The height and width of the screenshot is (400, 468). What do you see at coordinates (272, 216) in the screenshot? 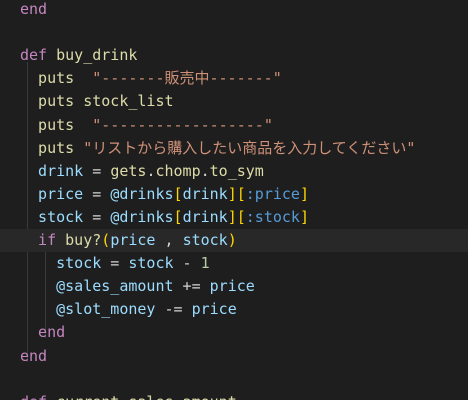
I see `code-token: :stock` at bounding box center [272, 216].